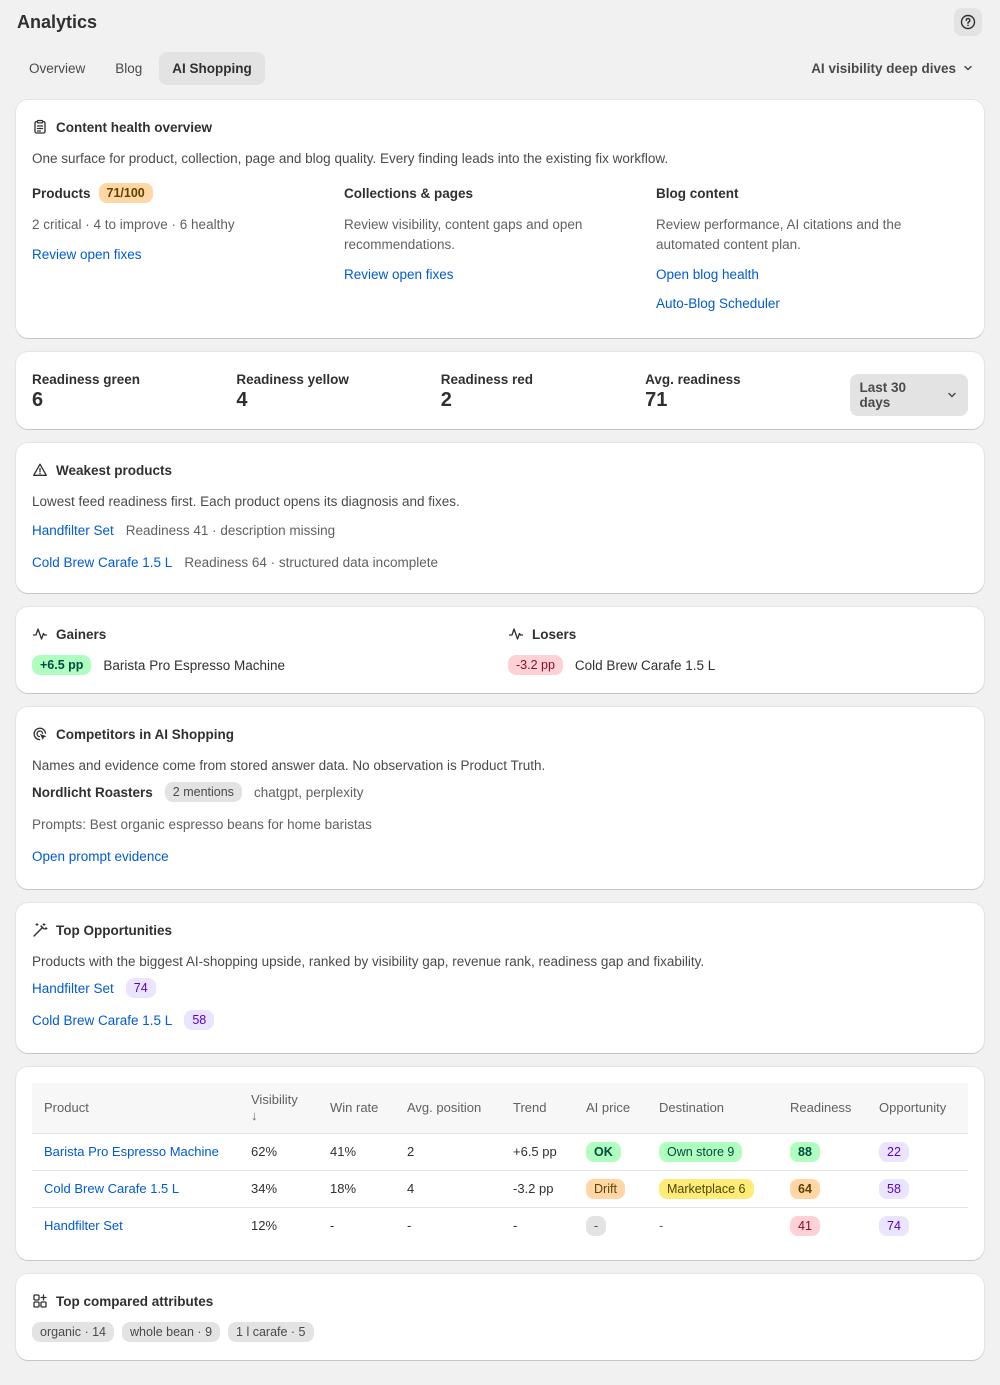 The width and height of the screenshot is (1000, 1385). Describe the element at coordinates (894, 1151) in the screenshot. I see `opportunity-badge: 22` at that location.